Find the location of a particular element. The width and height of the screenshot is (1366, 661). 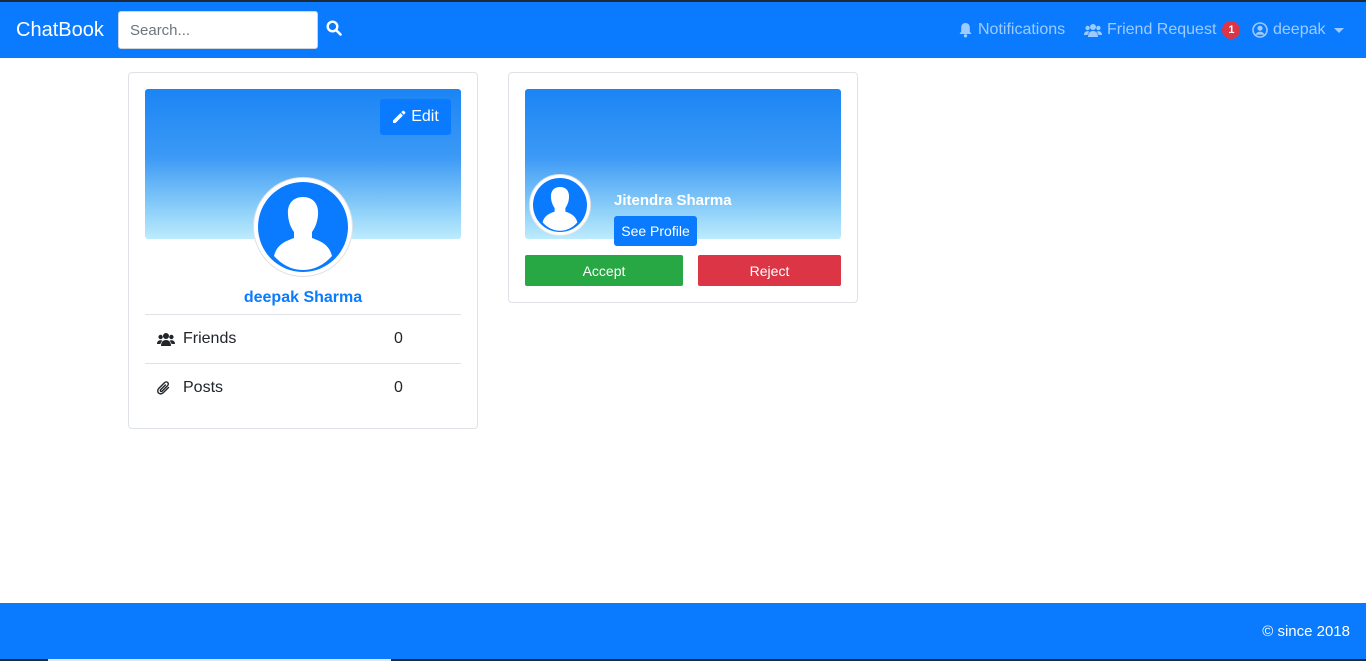

edit-button-label: Edit is located at coordinates (425, 116).